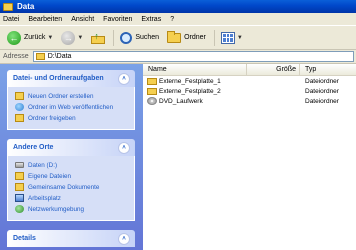 The image size is (356, 250). What do you see at coordinates (35, 37) in the screenshot?
I see `back-label: Zurück` at bounding box center [35, 37].